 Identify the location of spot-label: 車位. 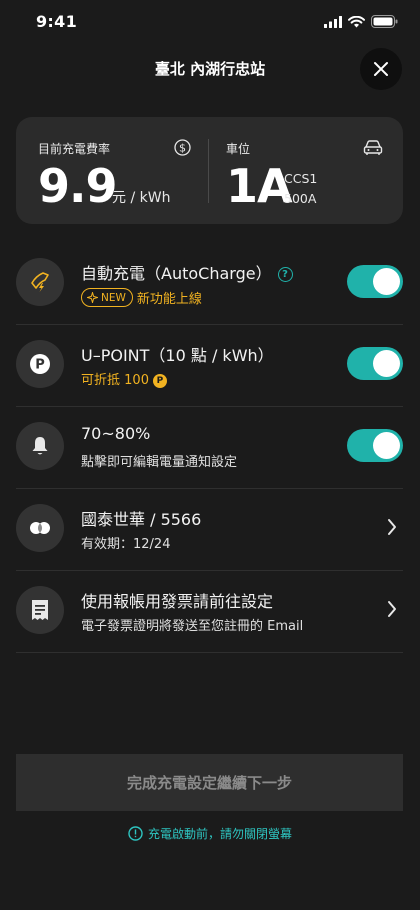
(238, 149).